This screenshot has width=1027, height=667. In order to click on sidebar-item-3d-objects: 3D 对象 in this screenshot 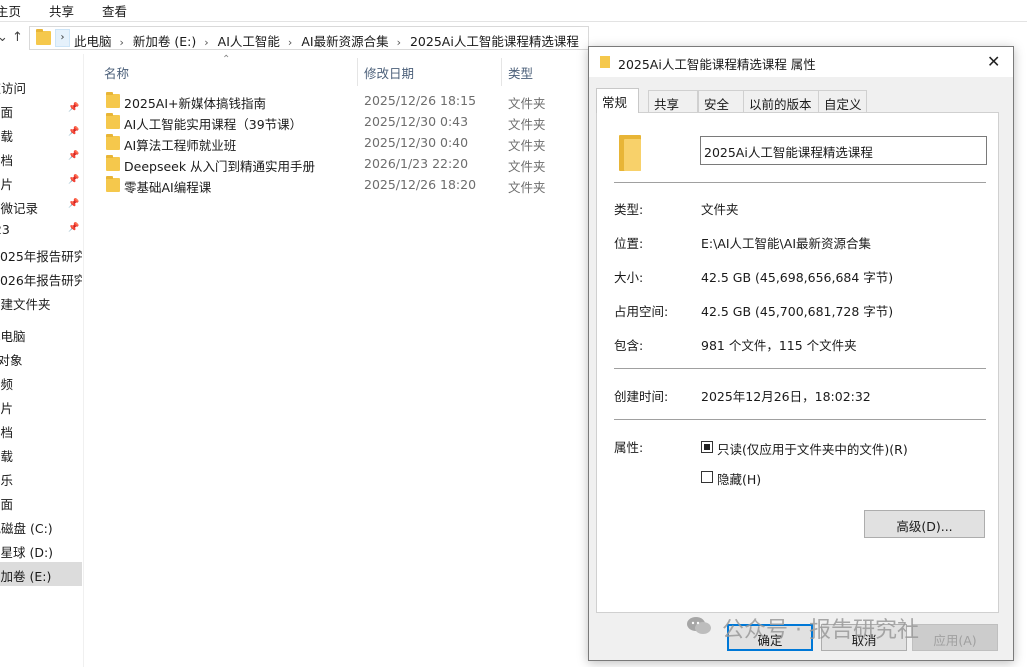, I will do `click(41, 358)`.